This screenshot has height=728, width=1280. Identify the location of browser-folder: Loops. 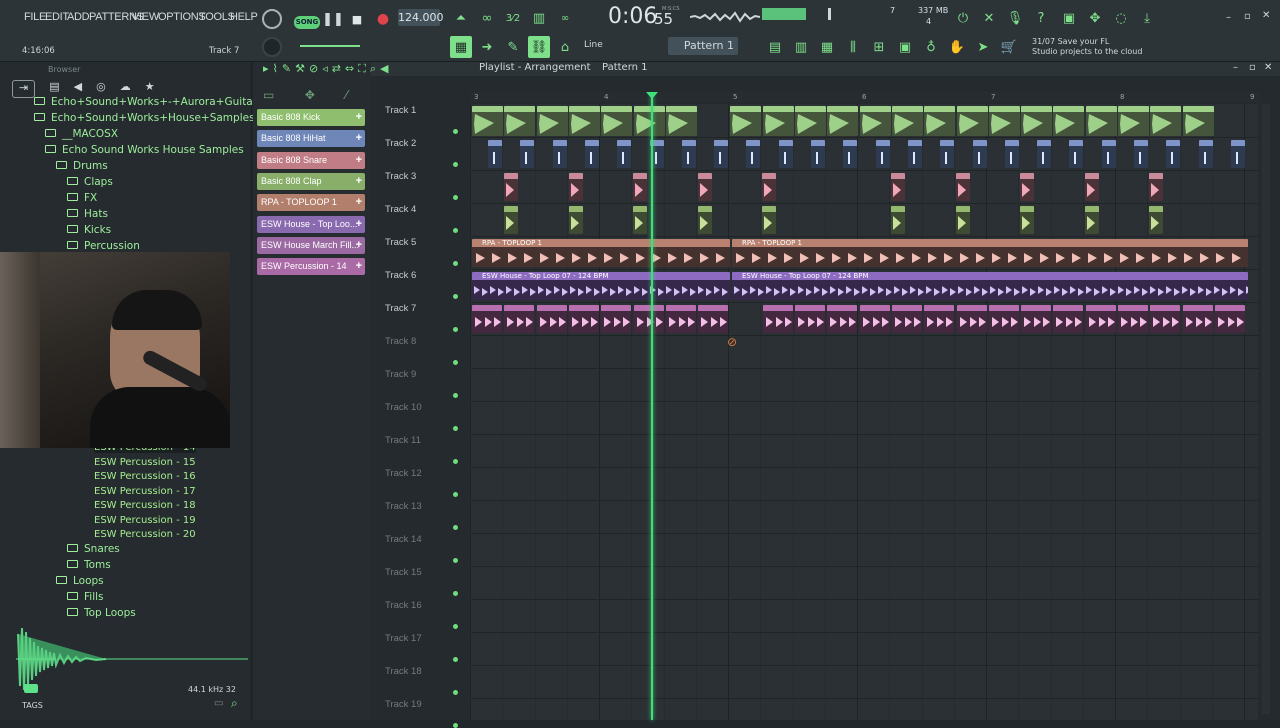
(80, 581).